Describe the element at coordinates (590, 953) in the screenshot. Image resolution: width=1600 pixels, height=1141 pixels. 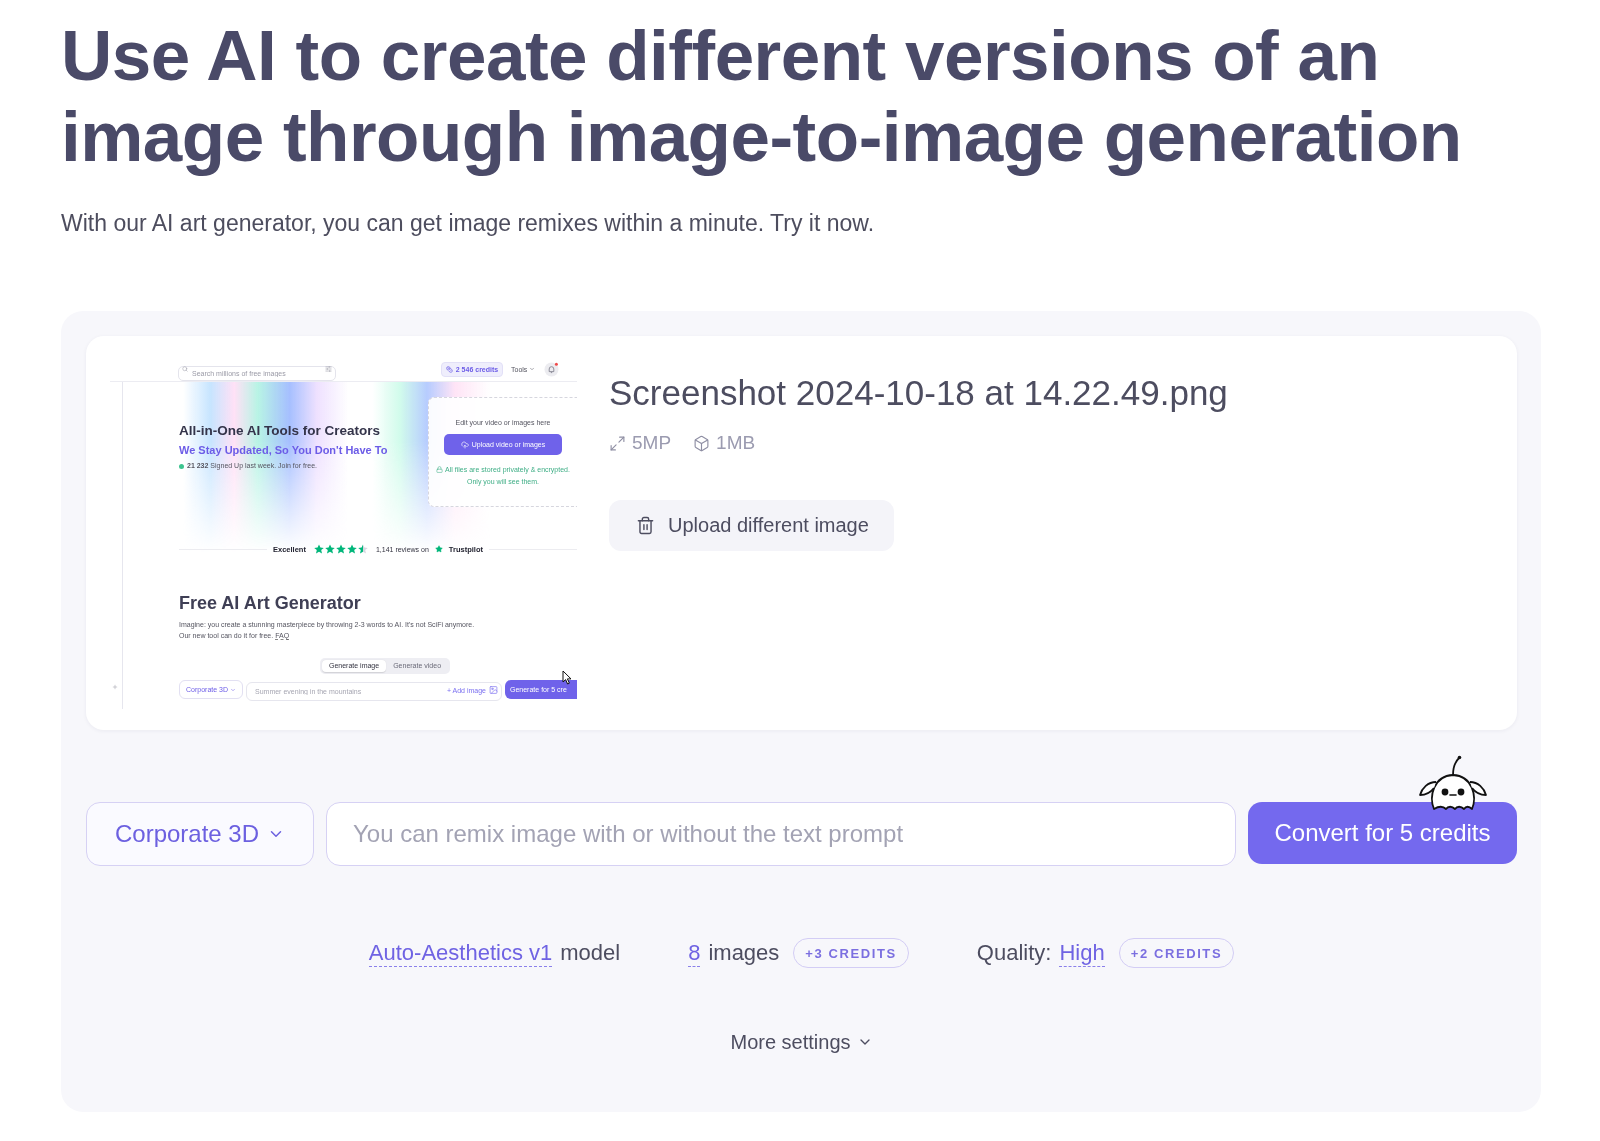
I see `setting-label: model` at that location.